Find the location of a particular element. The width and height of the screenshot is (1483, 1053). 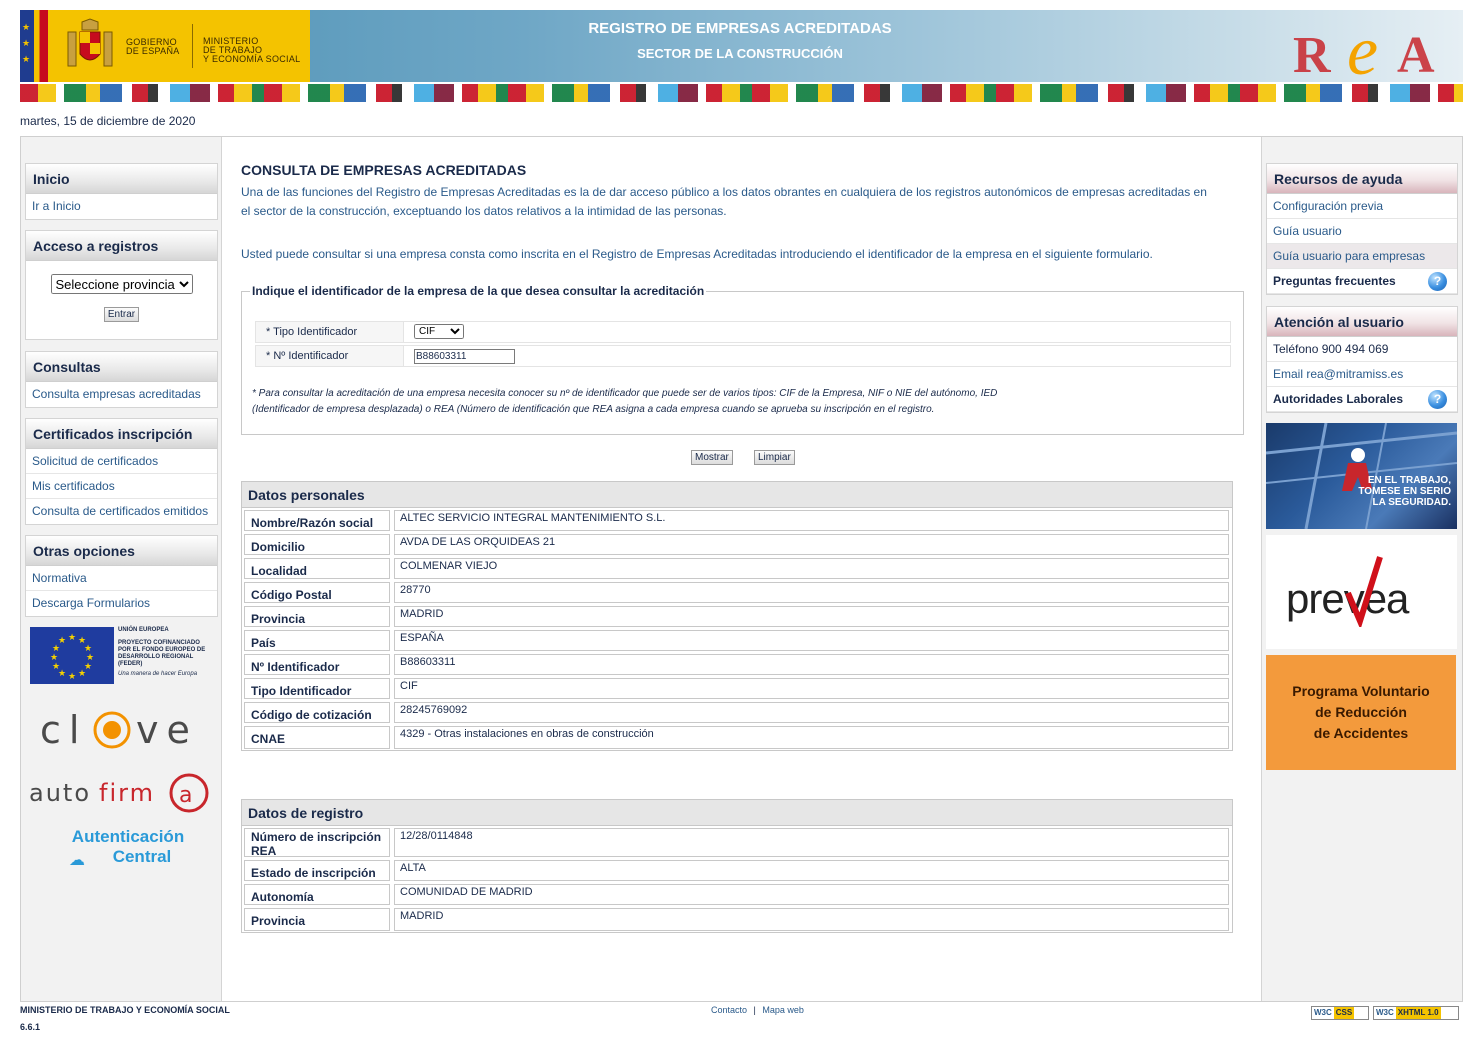

link-guia-usuario-empresas: Guía usuario para empresas is located at coordinates (1362, 256).